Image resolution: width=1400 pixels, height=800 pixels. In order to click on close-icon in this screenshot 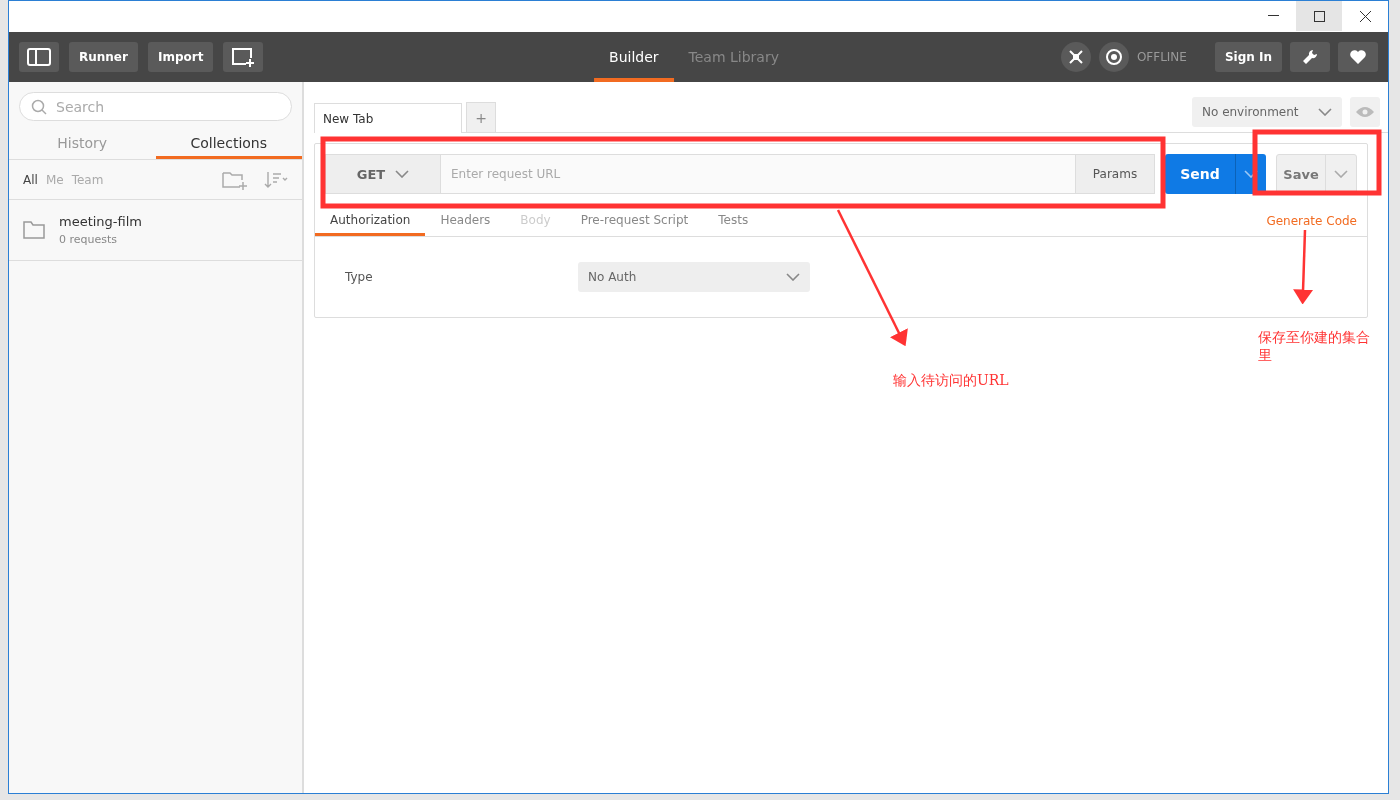, I will do `click(1365, 16)`.